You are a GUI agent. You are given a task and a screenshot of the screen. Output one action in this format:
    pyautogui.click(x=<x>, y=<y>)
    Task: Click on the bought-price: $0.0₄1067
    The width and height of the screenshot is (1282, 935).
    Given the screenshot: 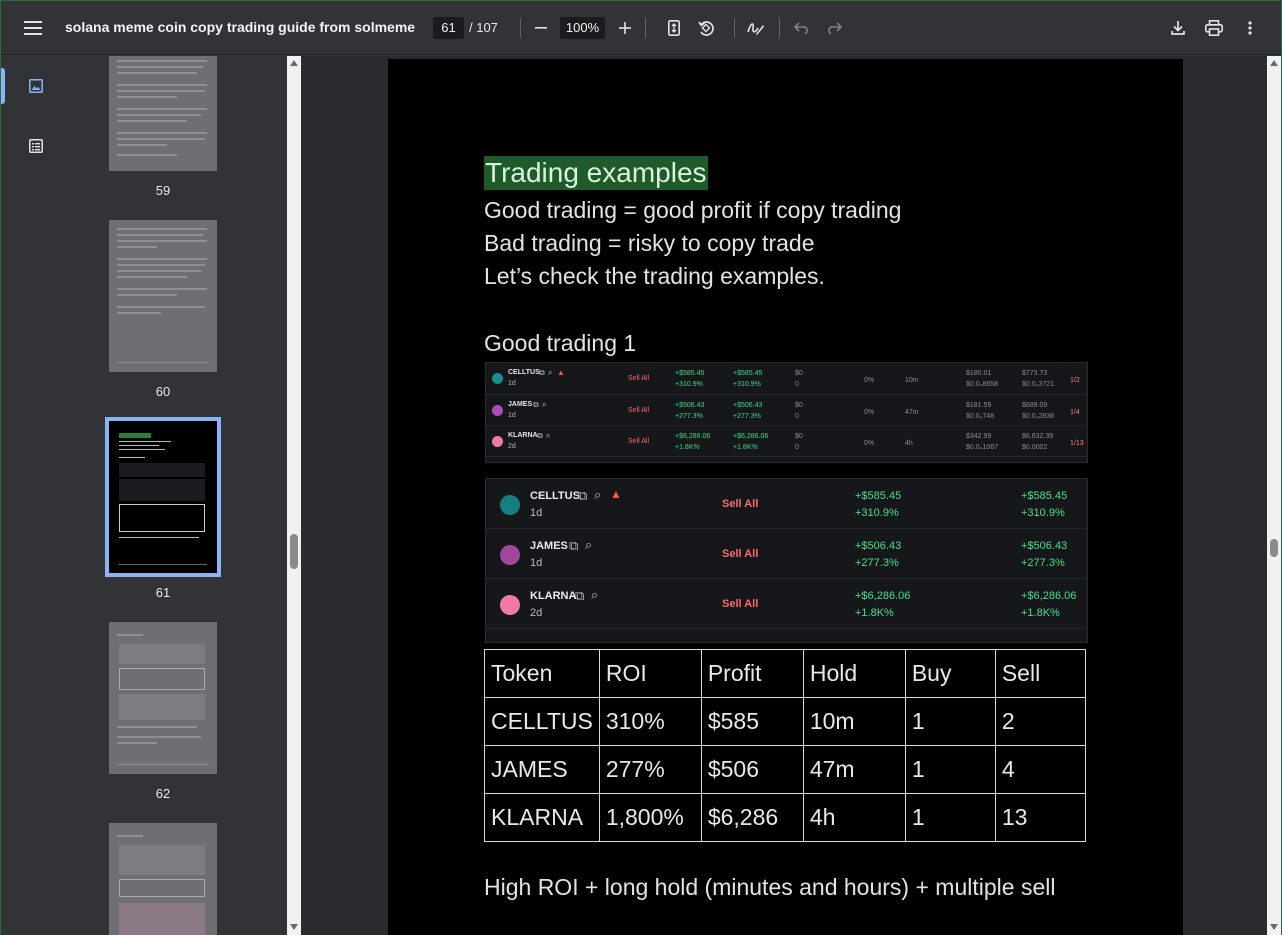 What is the action you would take?
    pyautogui.click(x=982, y=447)
    